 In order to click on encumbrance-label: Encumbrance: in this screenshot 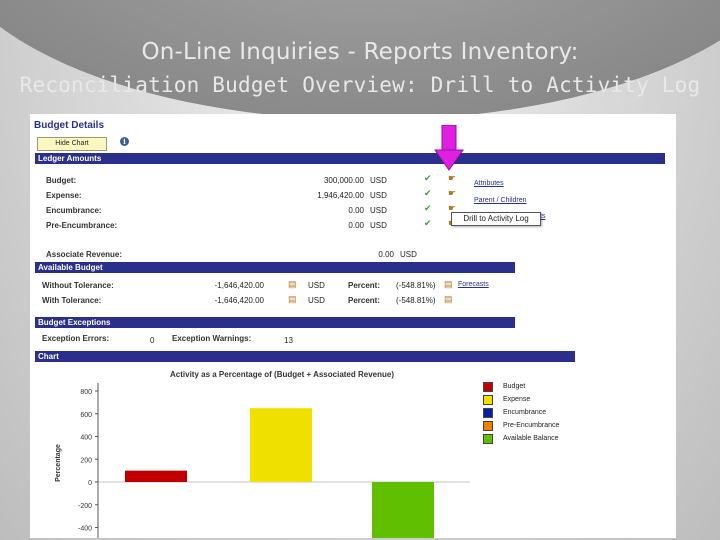, I will do `click(74, 210)`.